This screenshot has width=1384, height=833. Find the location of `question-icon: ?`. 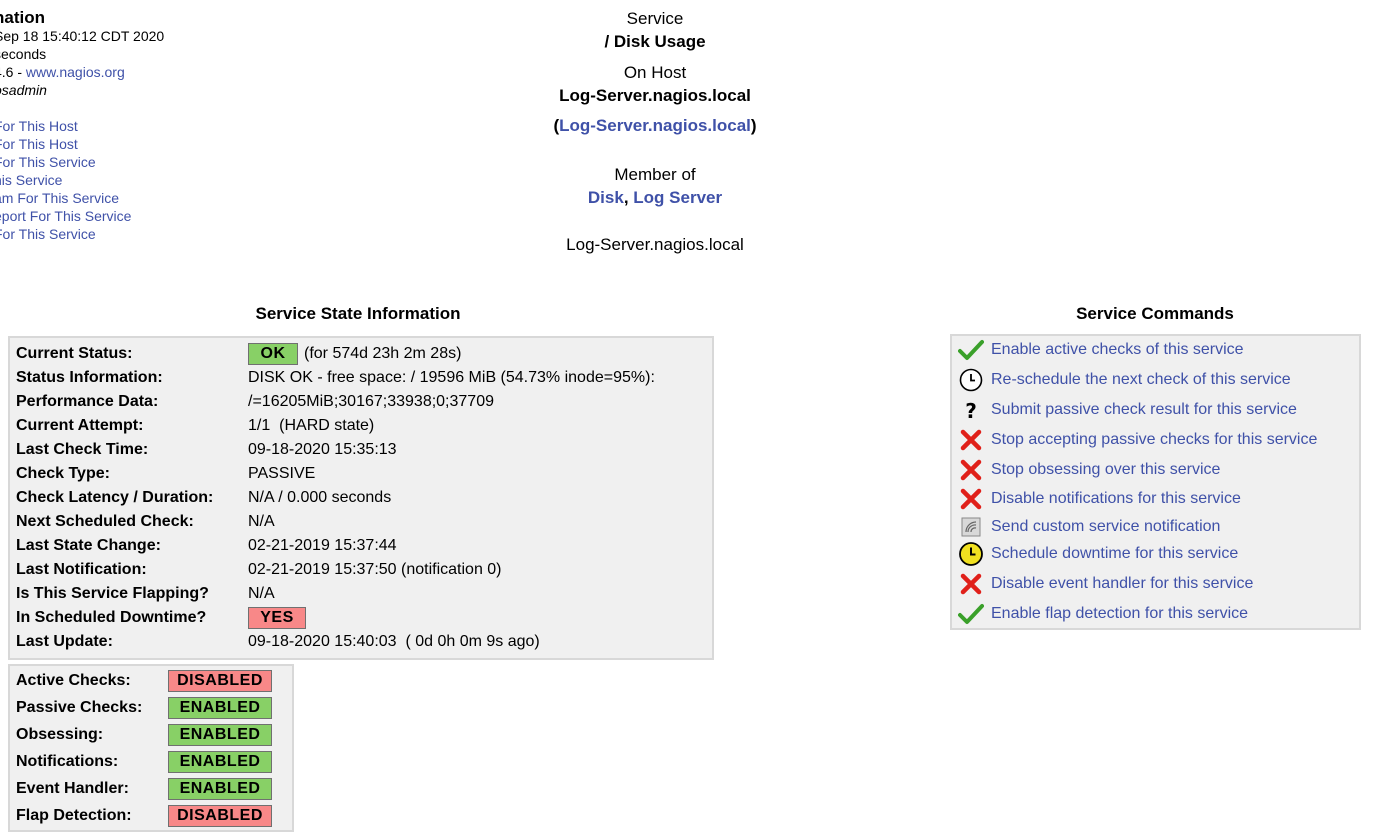

question-icon: ? is located at coordinates (971, 410).